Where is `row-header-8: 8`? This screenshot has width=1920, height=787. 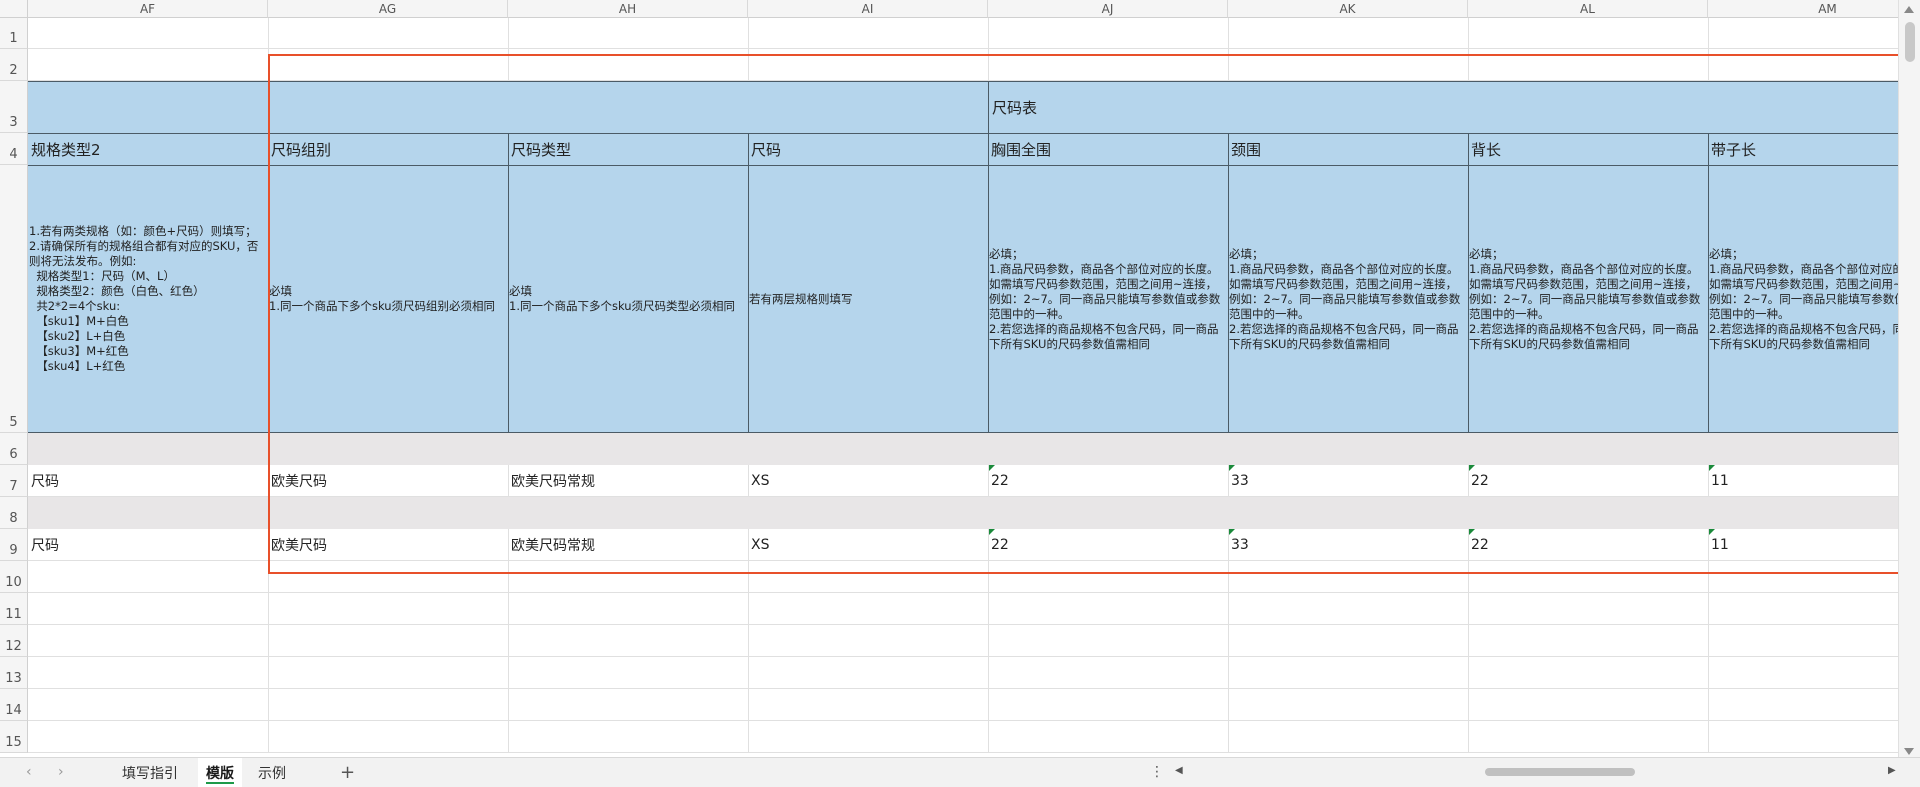 row-header-8: 8 is located at coordinates (14, 513).